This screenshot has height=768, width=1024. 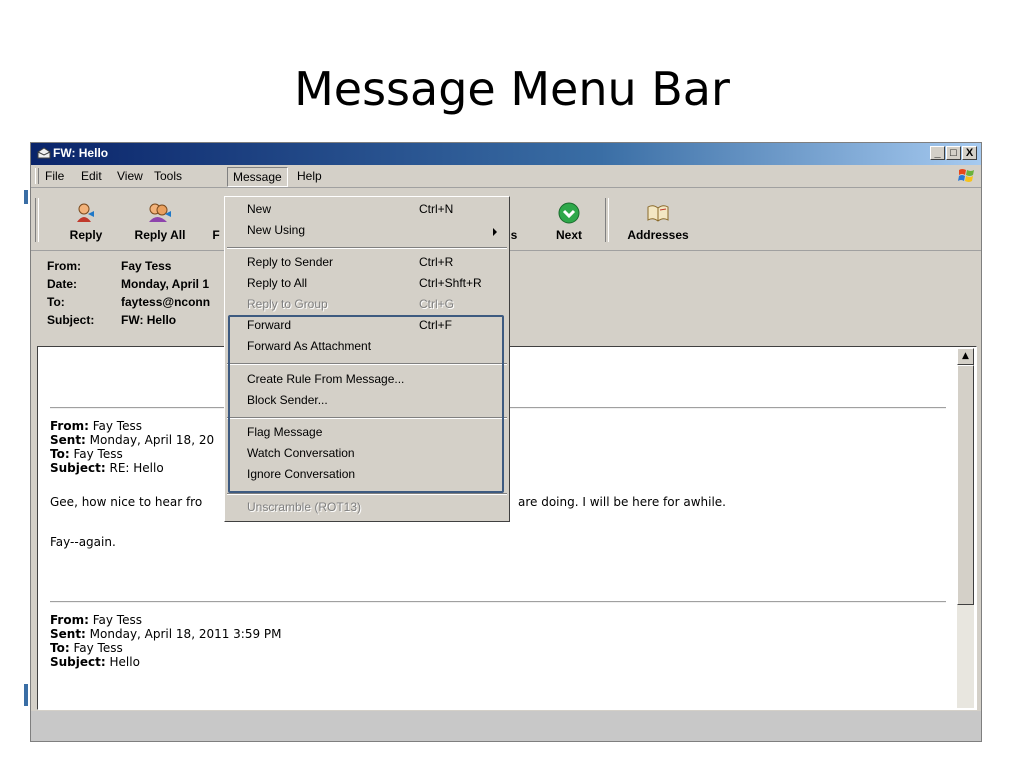 I want to click on reply-all-icon, so click(x=160, y=212).